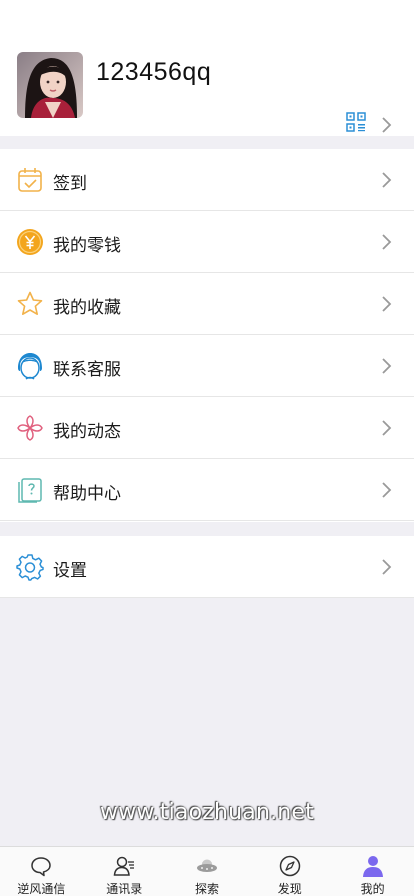  I want to click on pinwheel-icon, so click(30, 428).